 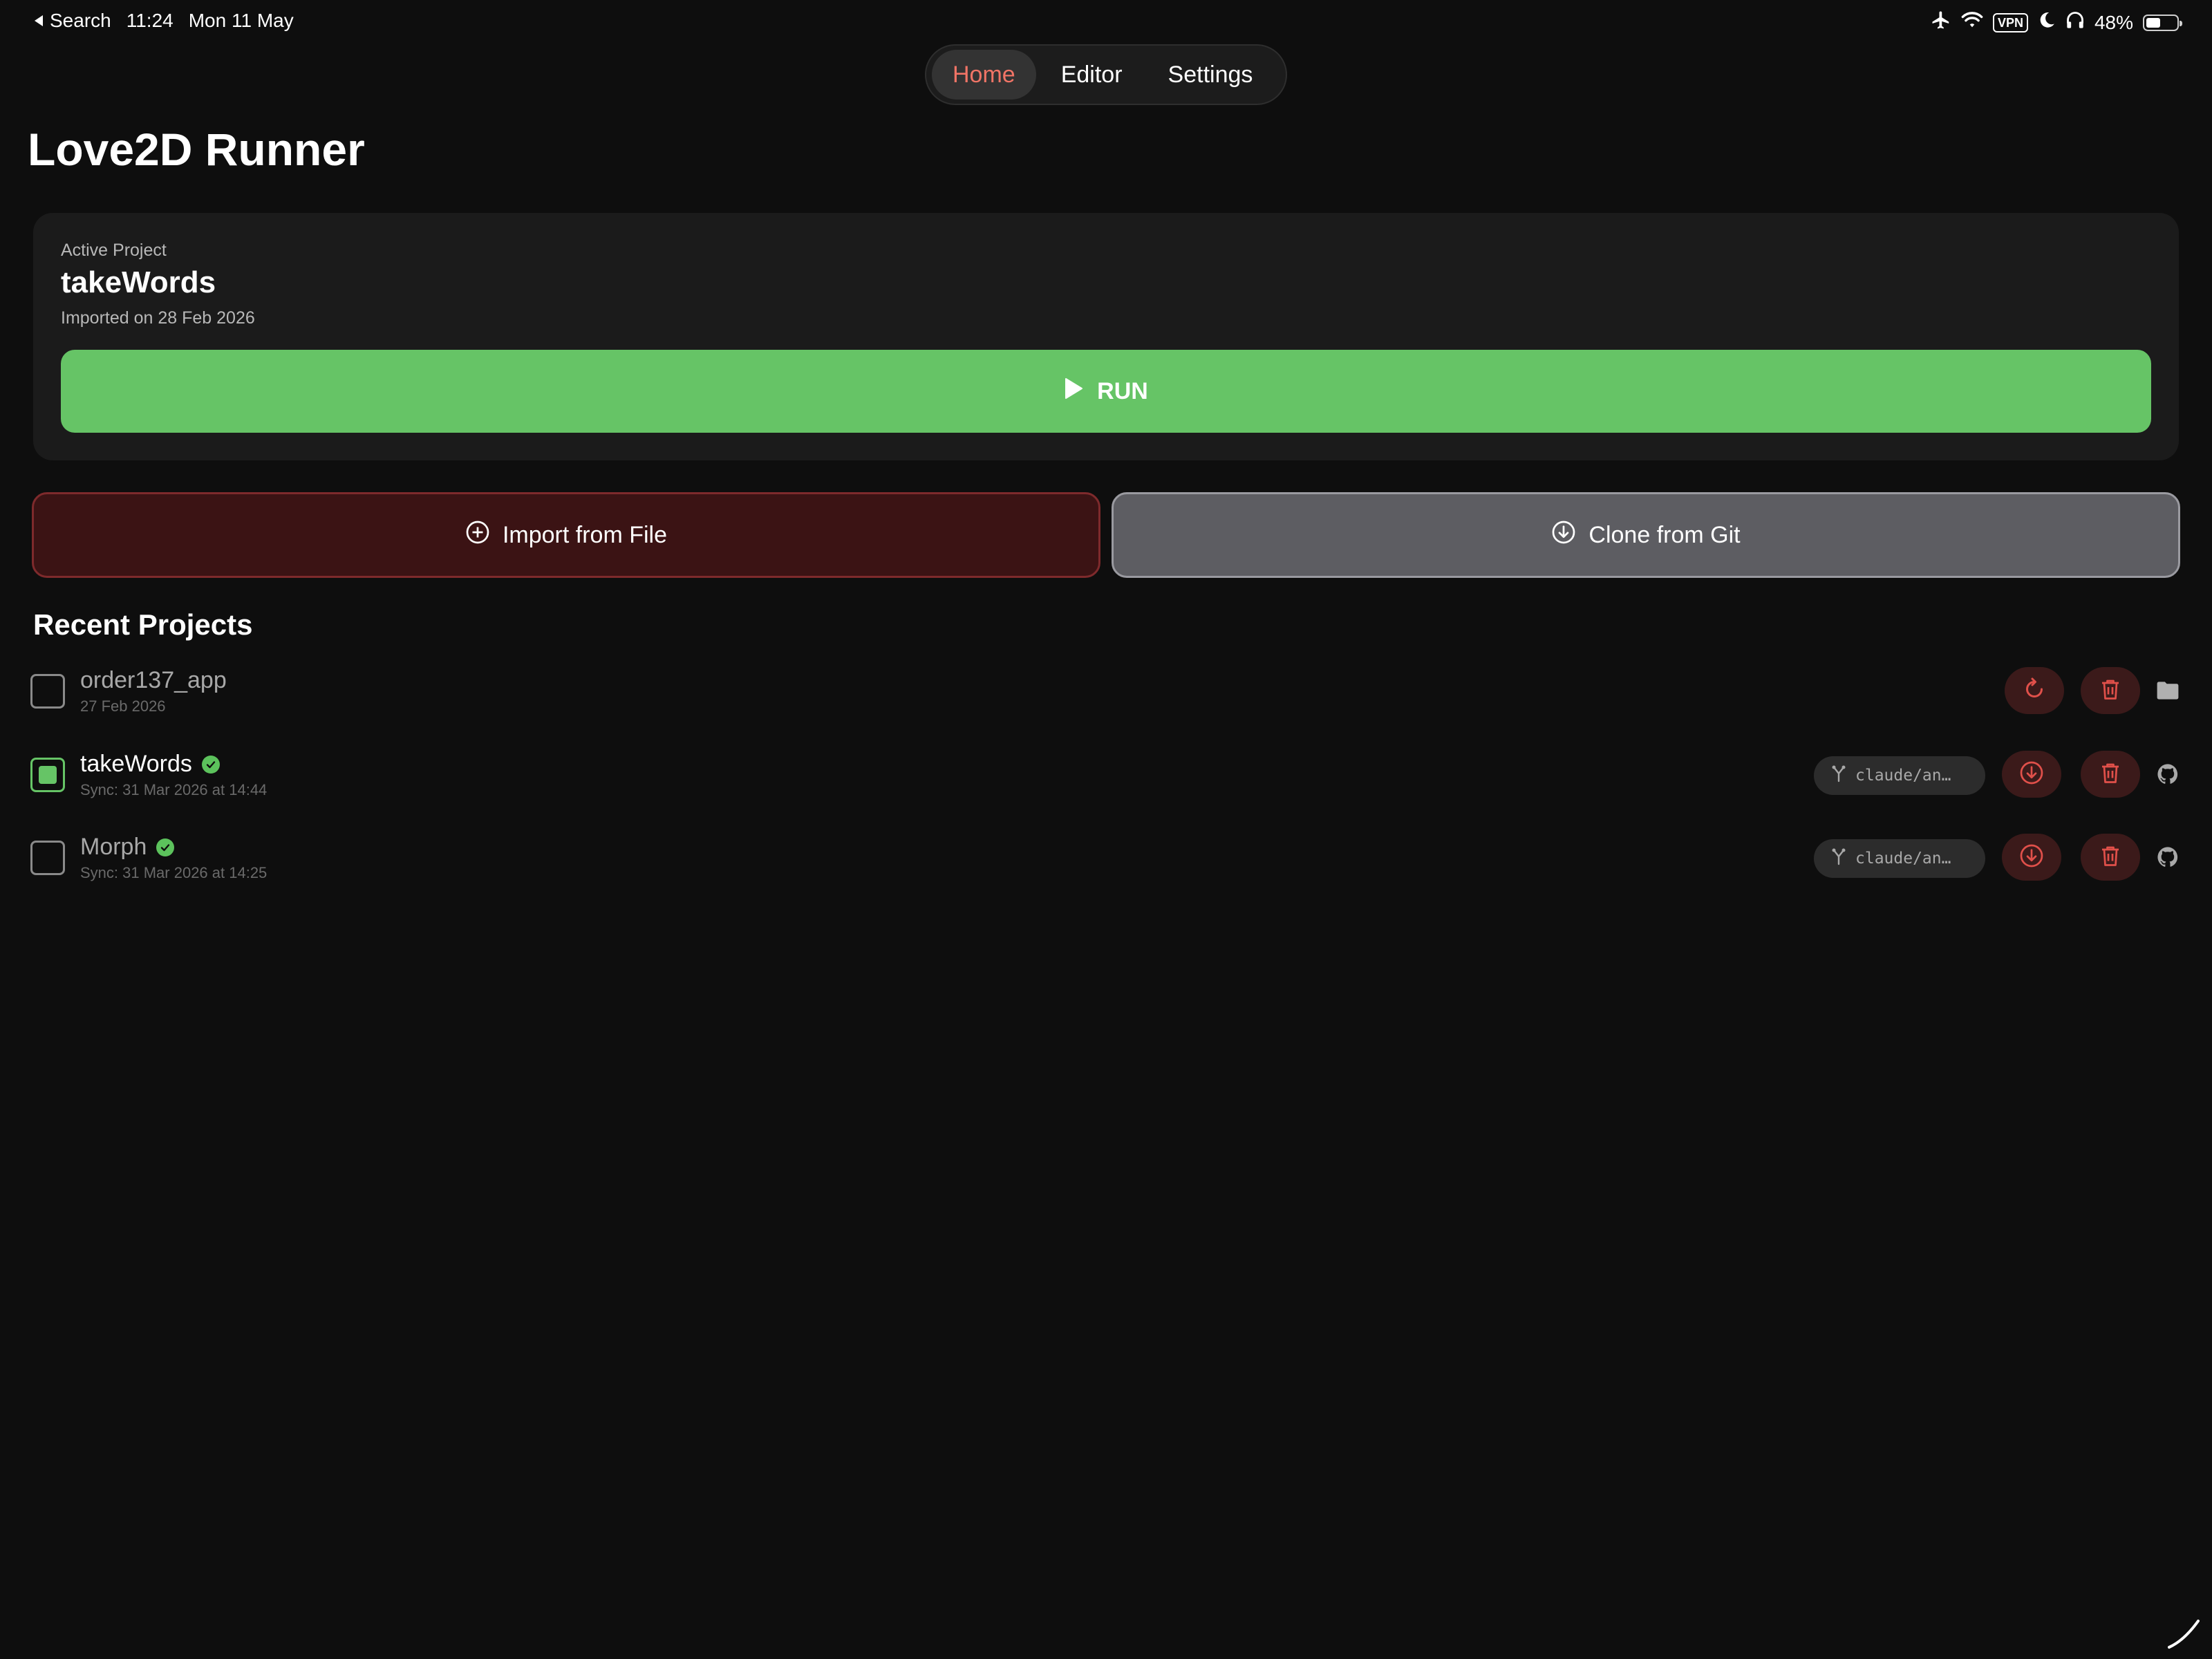 What do you see at coordinates (174, 873) in the screenshot?
I see `project-sync-time: Sync: 31 Mar 2026 at 14:25` at bounding box center [174, 873].